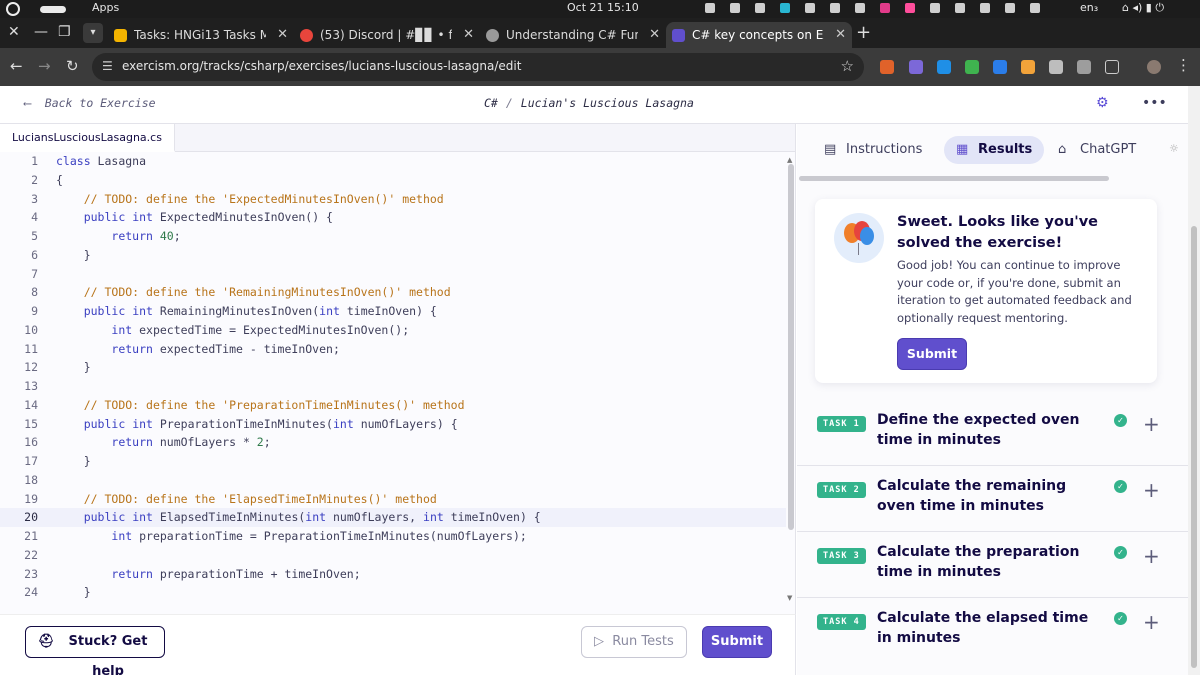 This screenshot has width=1200, height=675. What do you see at coordinates (393, 349) in the screenshot?
I see `code-line: 11 return expectedTime - timeInOven;` at bounding box center [393, 349].